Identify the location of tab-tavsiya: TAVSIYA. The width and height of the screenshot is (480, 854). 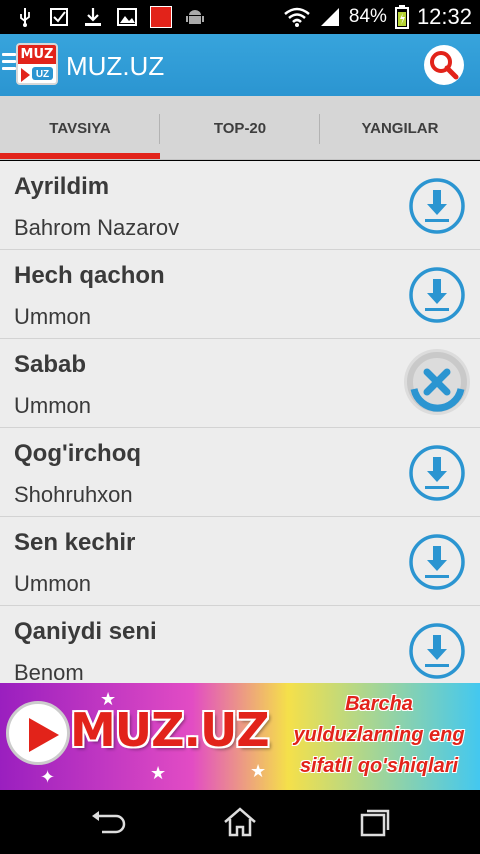
(80, 128).